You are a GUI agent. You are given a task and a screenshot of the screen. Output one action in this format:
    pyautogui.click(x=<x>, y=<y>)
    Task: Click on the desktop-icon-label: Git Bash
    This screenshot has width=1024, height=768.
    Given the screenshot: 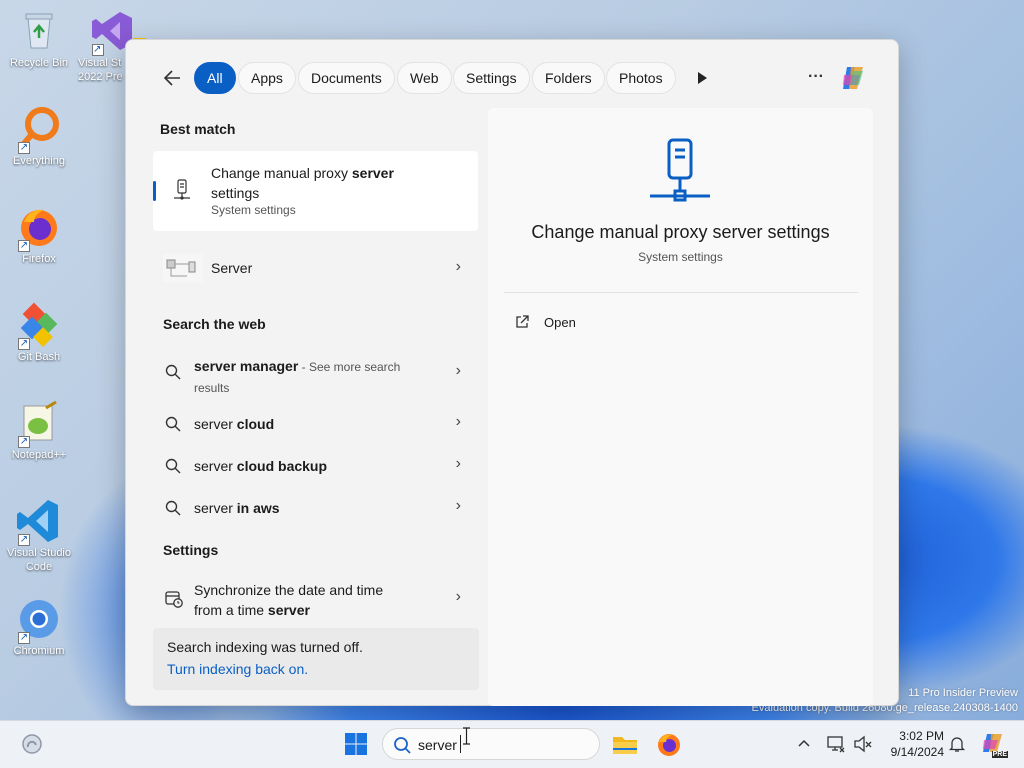 What is the action you would take?
    pyautogui.click(x=39, y=357)
    